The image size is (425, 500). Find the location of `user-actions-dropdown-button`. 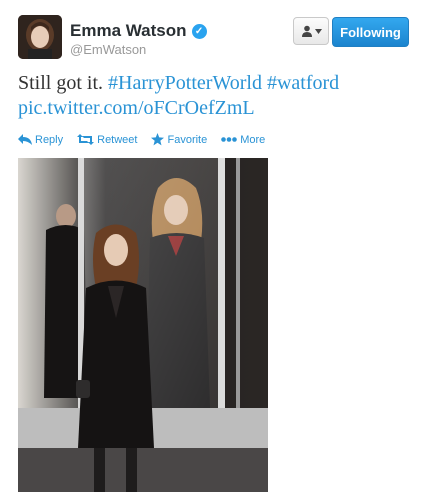

user-actions-dropdown-button is located at coordinates (311, 31).